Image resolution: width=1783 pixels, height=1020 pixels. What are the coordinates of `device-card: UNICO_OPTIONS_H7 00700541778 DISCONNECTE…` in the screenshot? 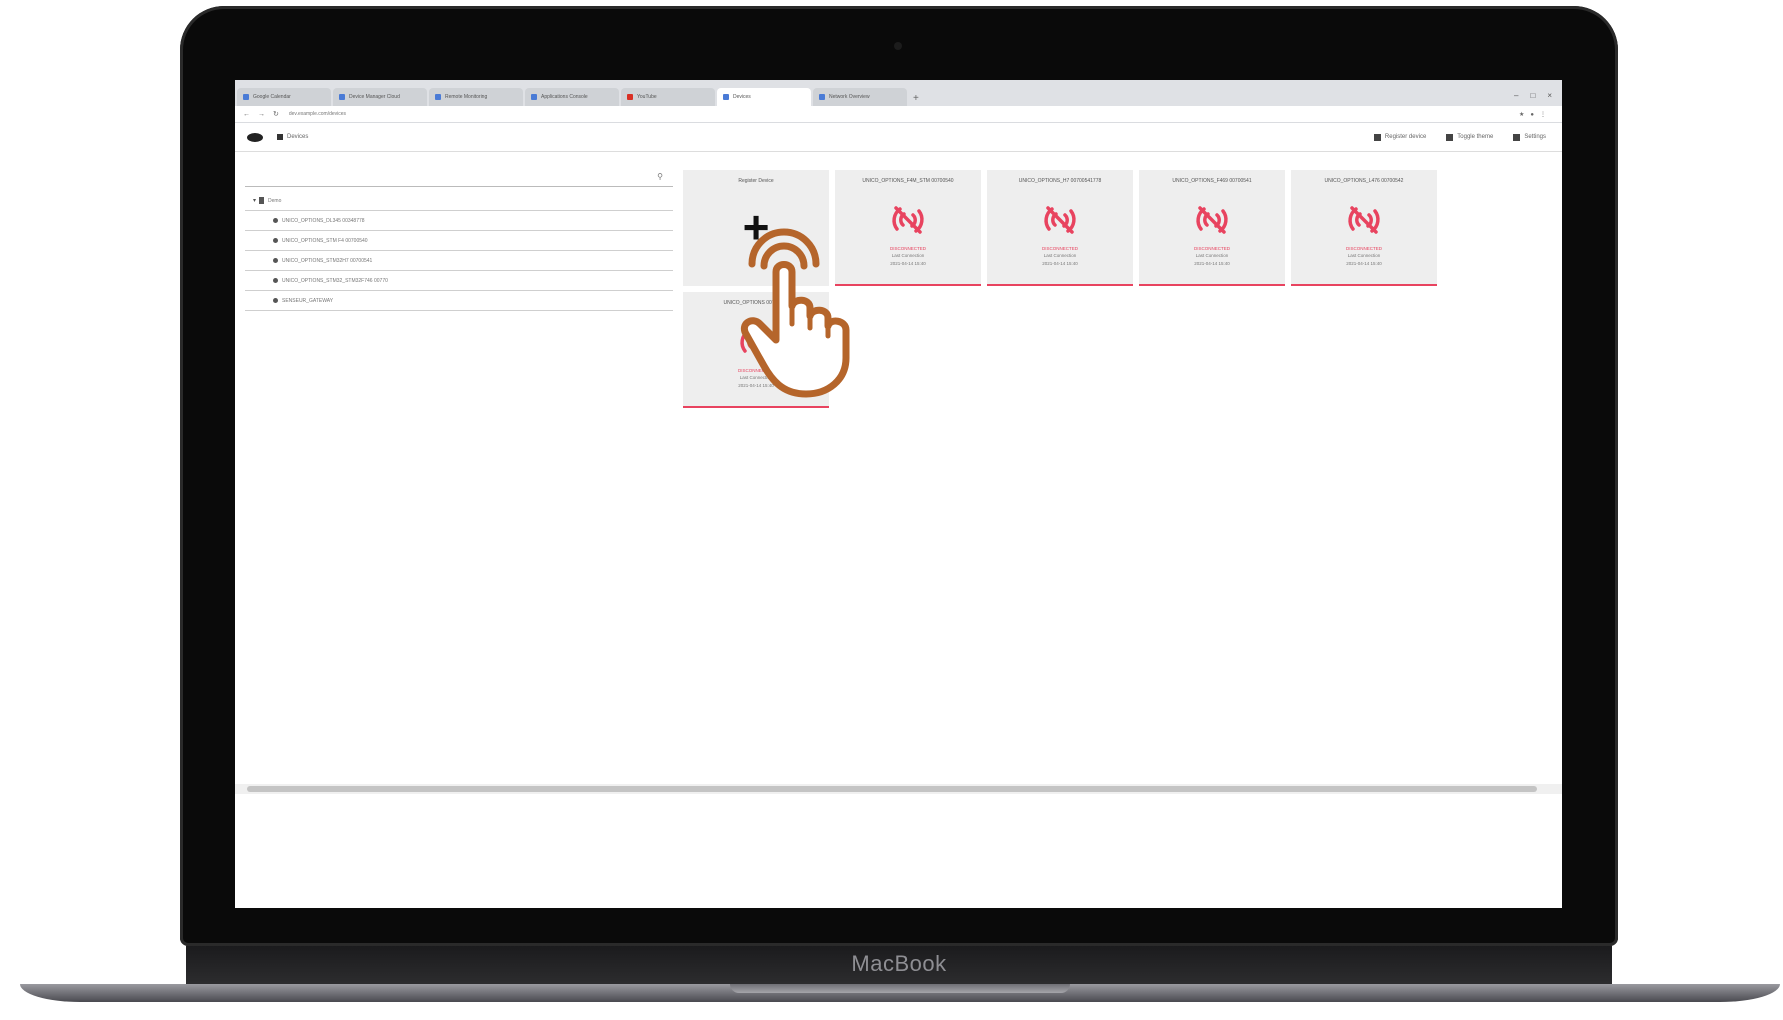 It's located at (1060, 228).